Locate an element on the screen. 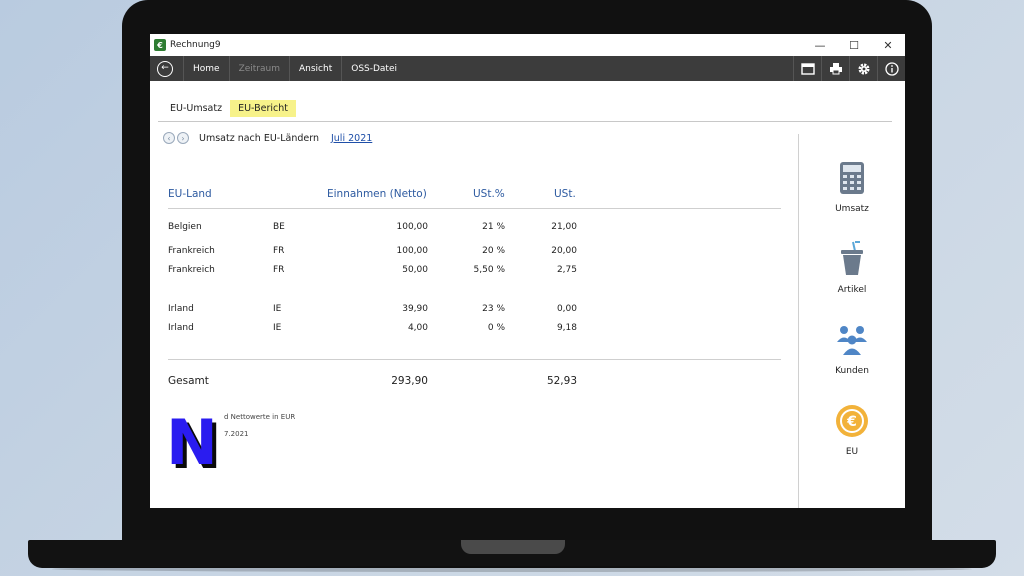 This screenshot has height=576, width=1024. cell-land: Belgien is located at coordinates (185, 227).